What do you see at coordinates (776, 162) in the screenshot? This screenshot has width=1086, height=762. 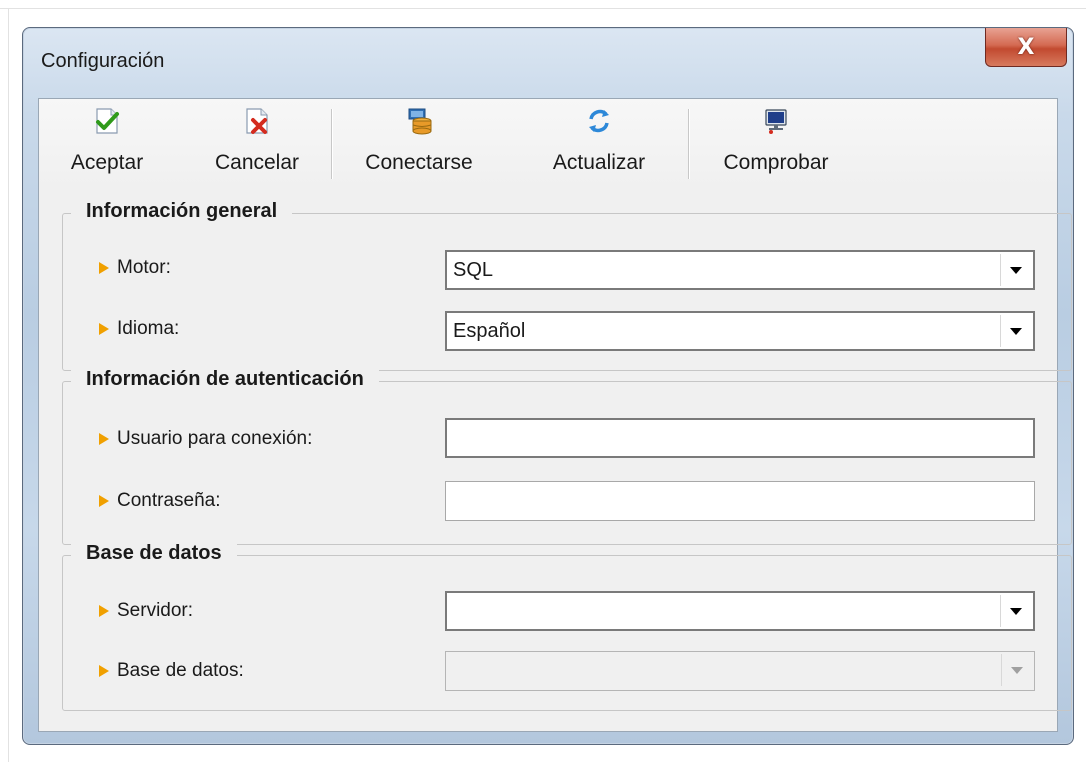 I see `check-label: Comprobar` at bounding box center [776, 162].